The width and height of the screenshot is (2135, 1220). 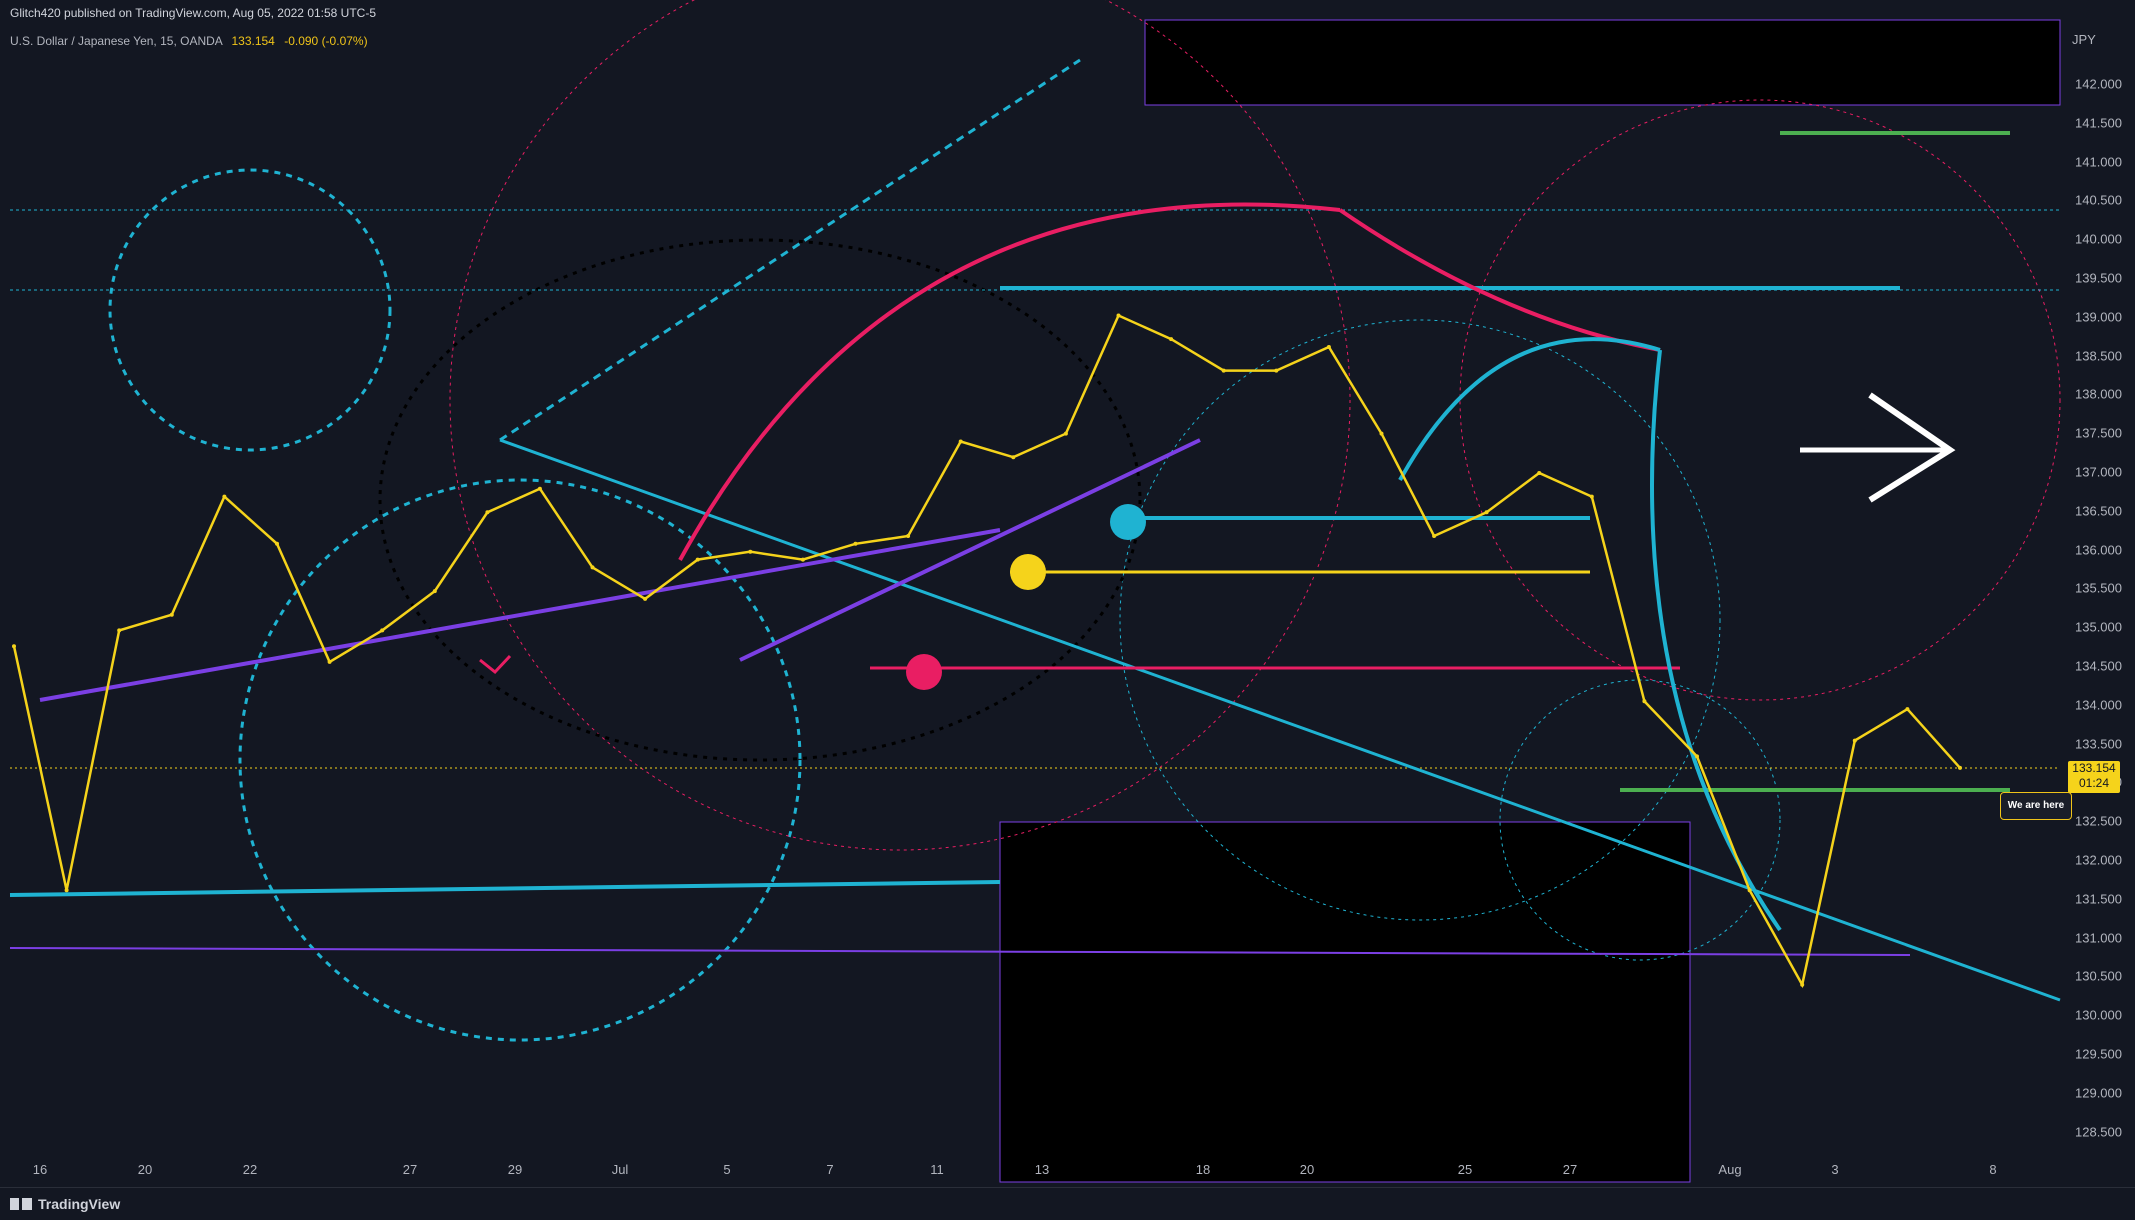 I want to click on x-tick-label: Jul, so click(x=620, y=1169).